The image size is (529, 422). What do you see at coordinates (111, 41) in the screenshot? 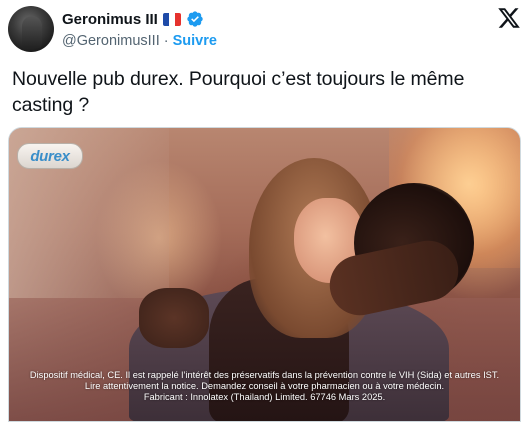
I see `author-handle: @GeronimusIII` at bounding box center [111, 41].